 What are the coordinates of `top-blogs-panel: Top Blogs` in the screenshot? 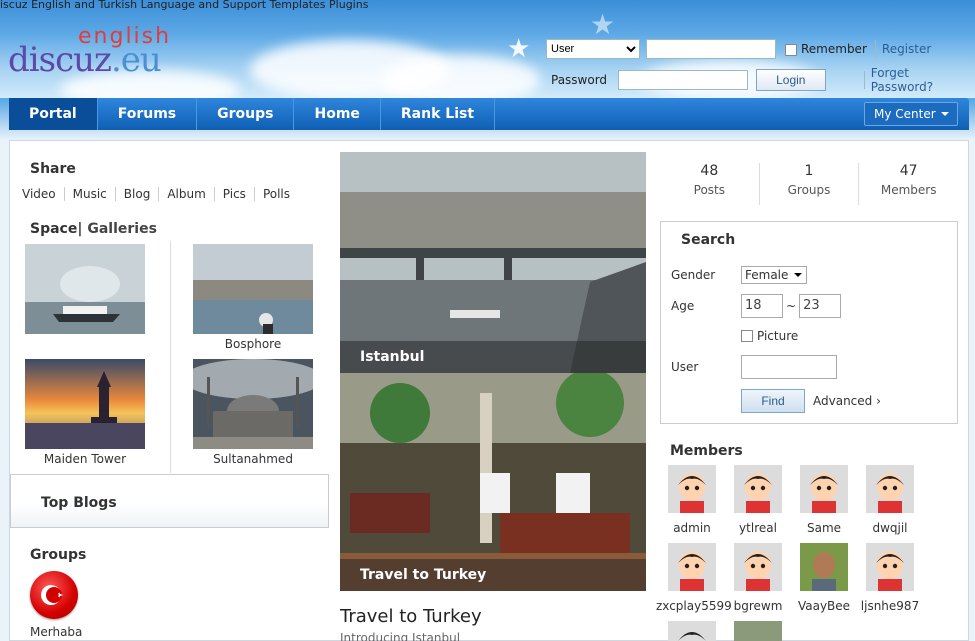 It's located at (169, 501).